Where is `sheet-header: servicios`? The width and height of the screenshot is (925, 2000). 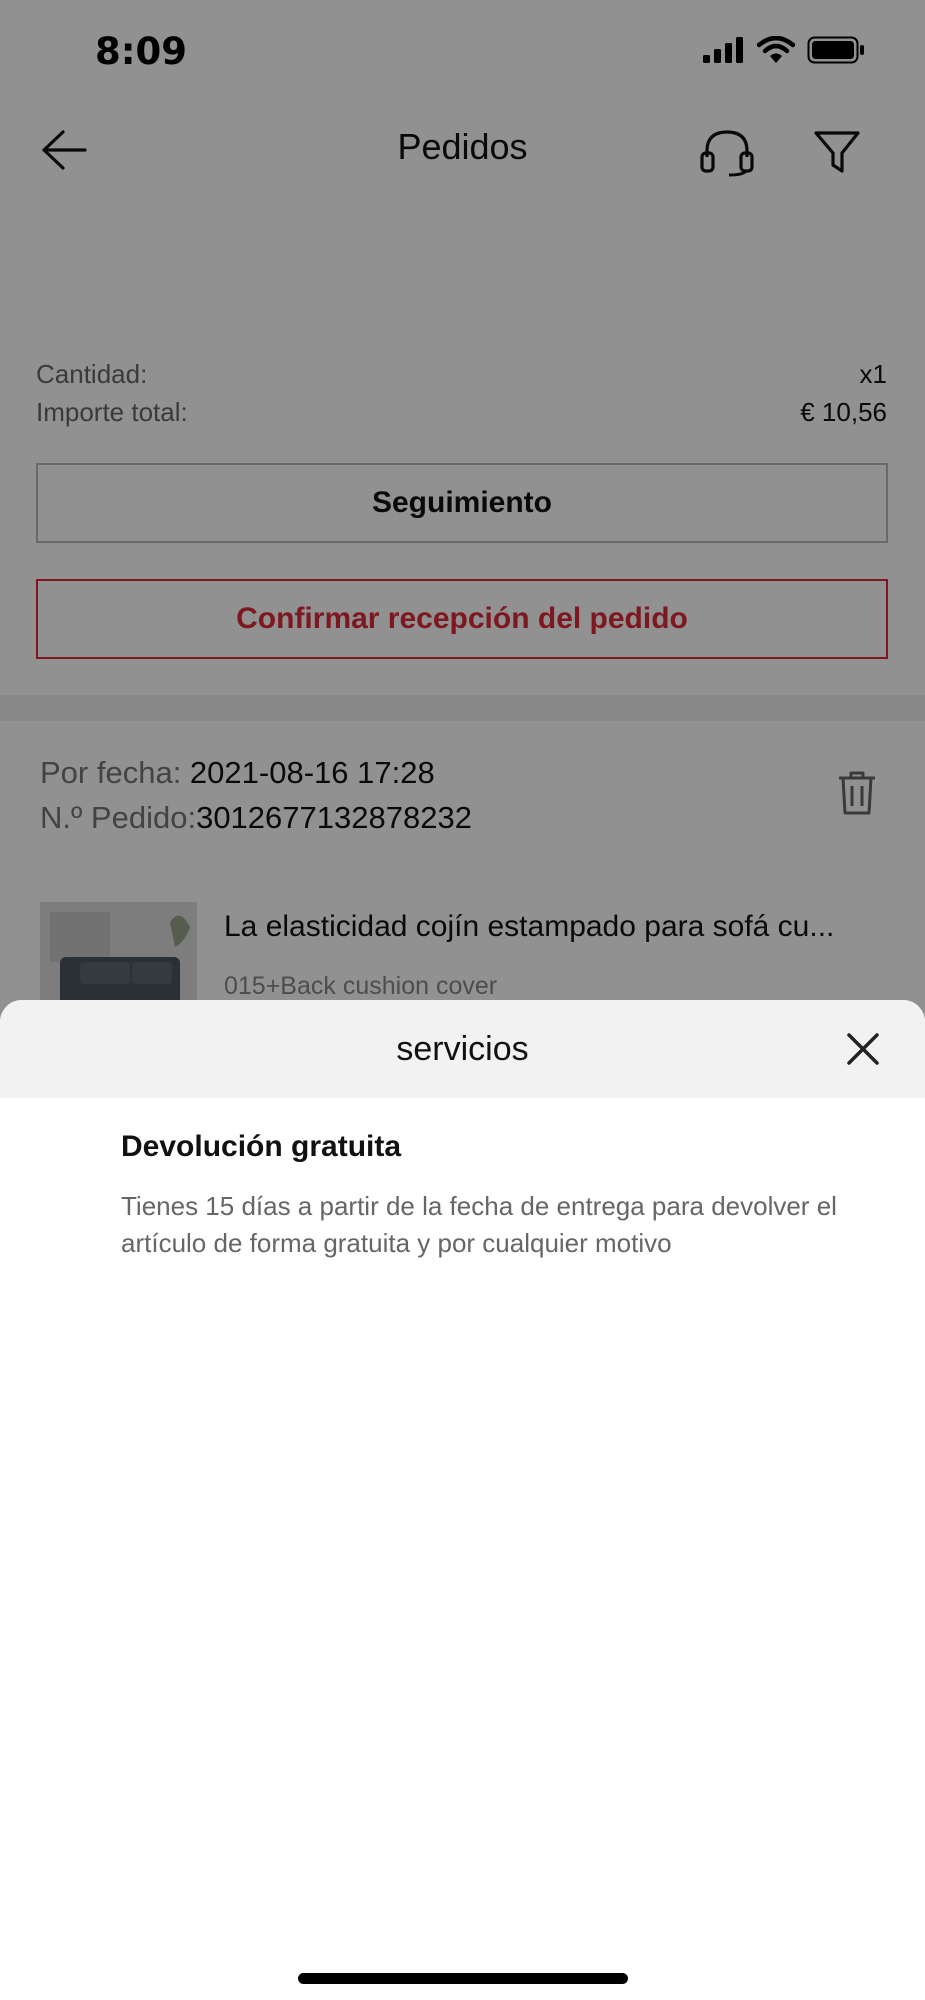
sheet-header: servicios is located at coordinates (462, 1049).